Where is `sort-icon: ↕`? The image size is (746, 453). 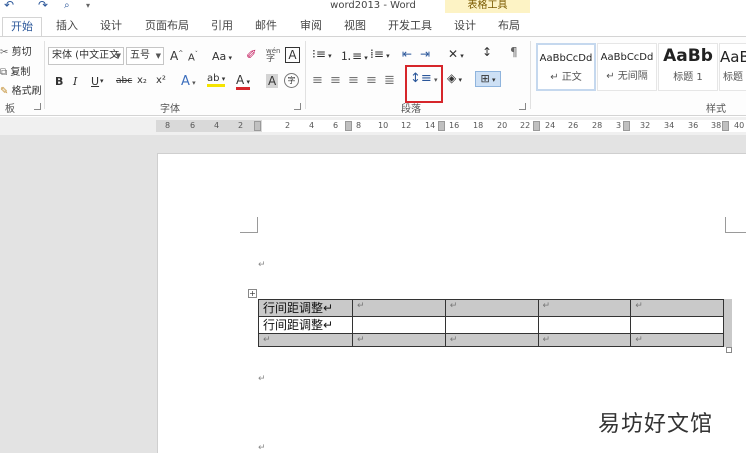
sort-icon: ↕ is located at coordinates (487, 52).